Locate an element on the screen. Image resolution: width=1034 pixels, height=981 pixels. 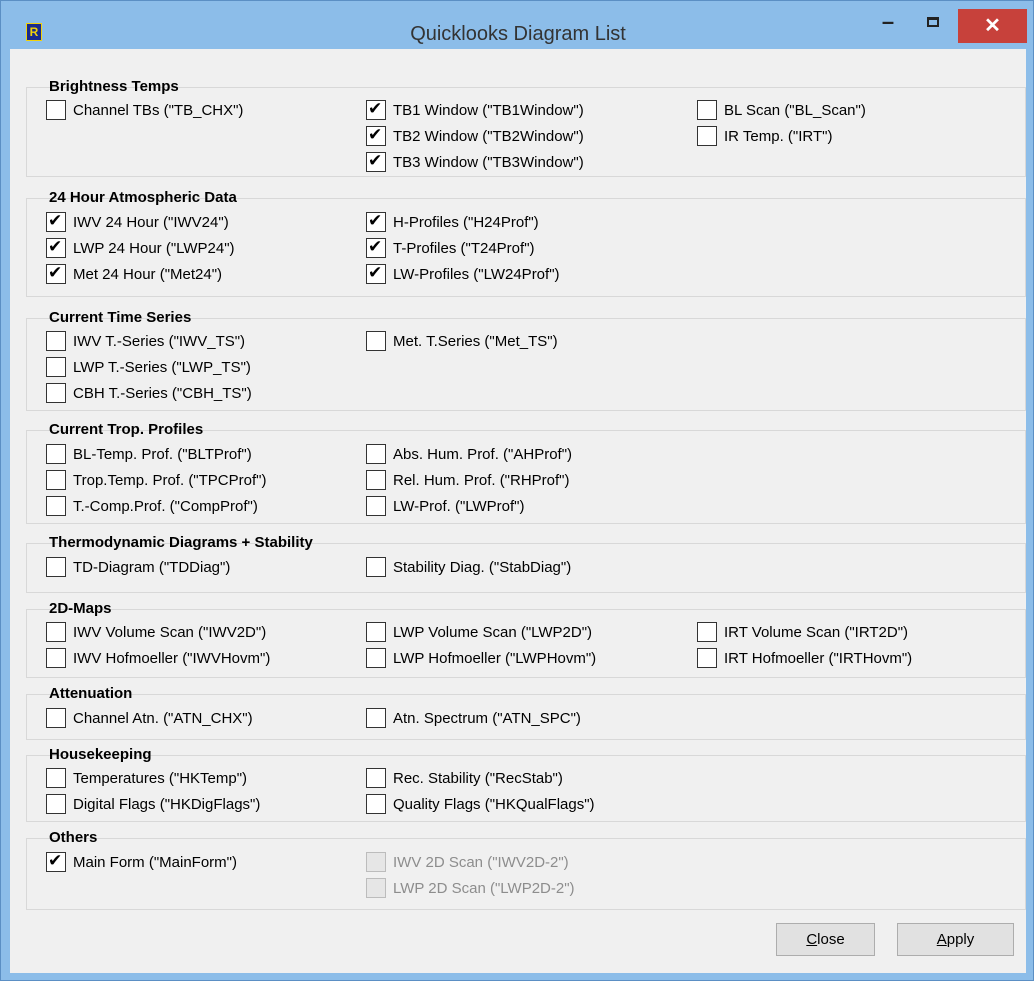
checkbox-label: TD-Diagram ("TDDiag") is located at coordinates (152, 567).